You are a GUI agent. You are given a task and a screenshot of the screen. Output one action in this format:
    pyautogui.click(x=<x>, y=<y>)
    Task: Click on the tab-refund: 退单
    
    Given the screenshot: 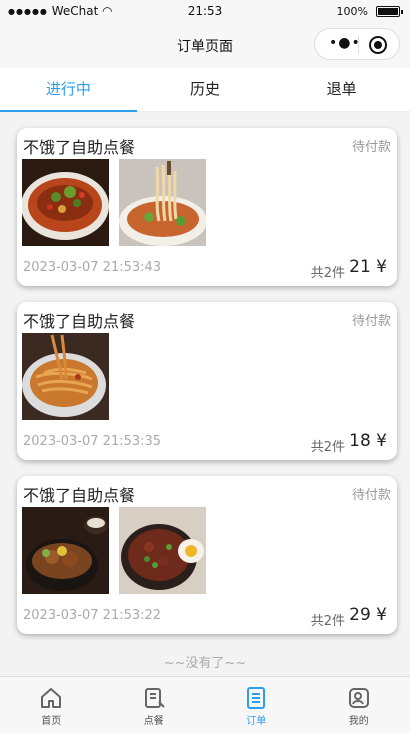 What is the action you would take?
    pyautogui.click(x=341, y=89)
    